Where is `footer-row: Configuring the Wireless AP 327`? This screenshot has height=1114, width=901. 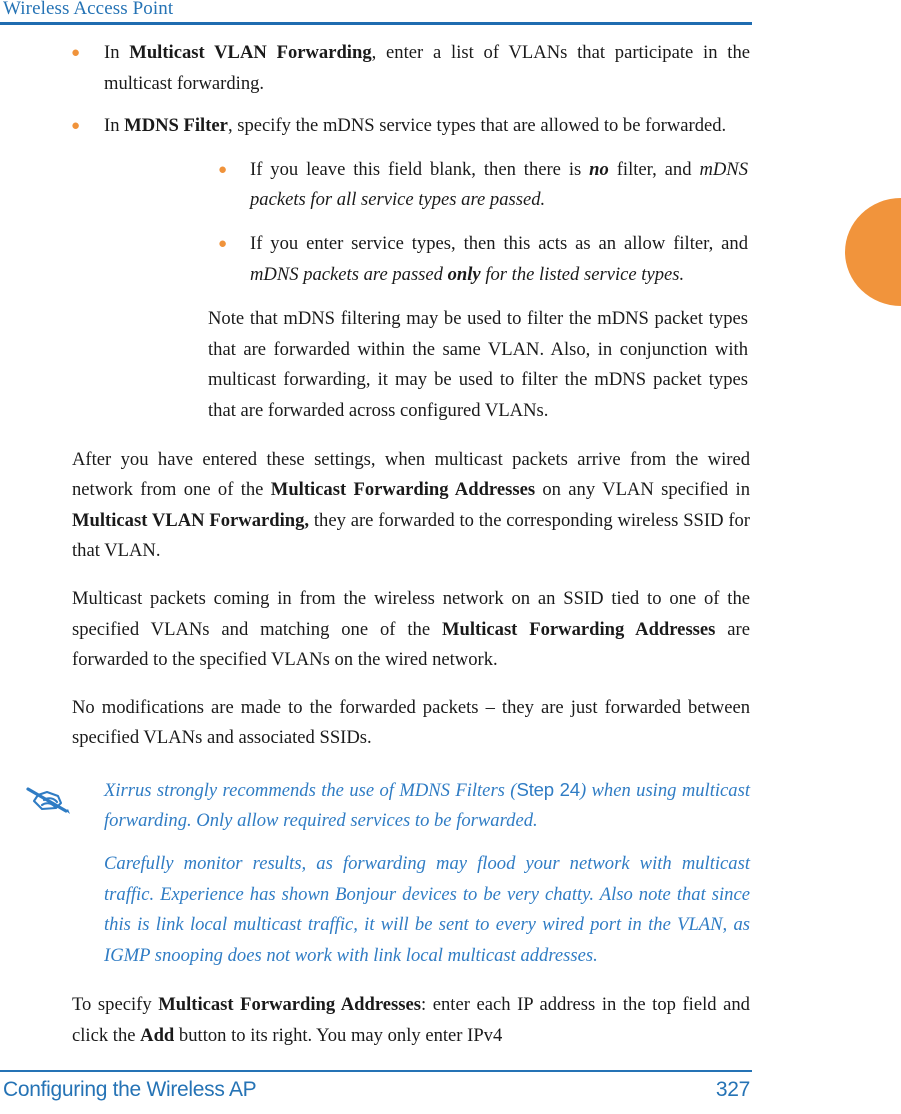
footer-row: Configuring the Wireless AP 327 is located at coordinates (376, 1090).